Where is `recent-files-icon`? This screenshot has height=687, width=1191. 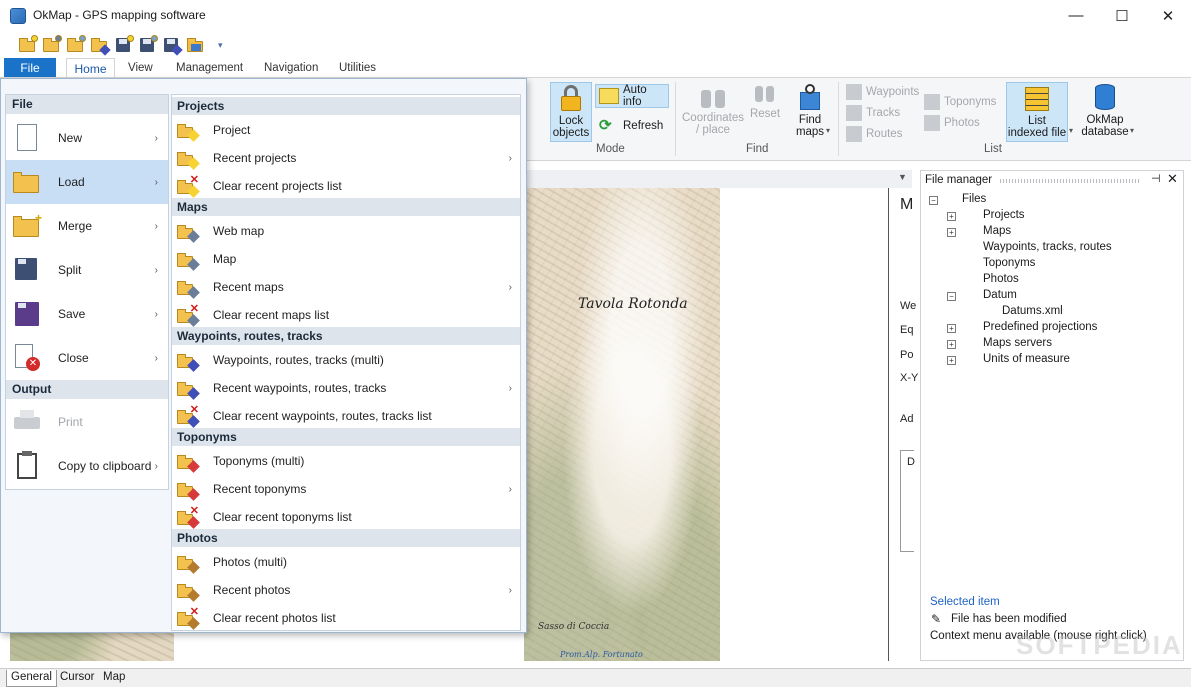 recent-files-icon is located at coordinates (188, 287).